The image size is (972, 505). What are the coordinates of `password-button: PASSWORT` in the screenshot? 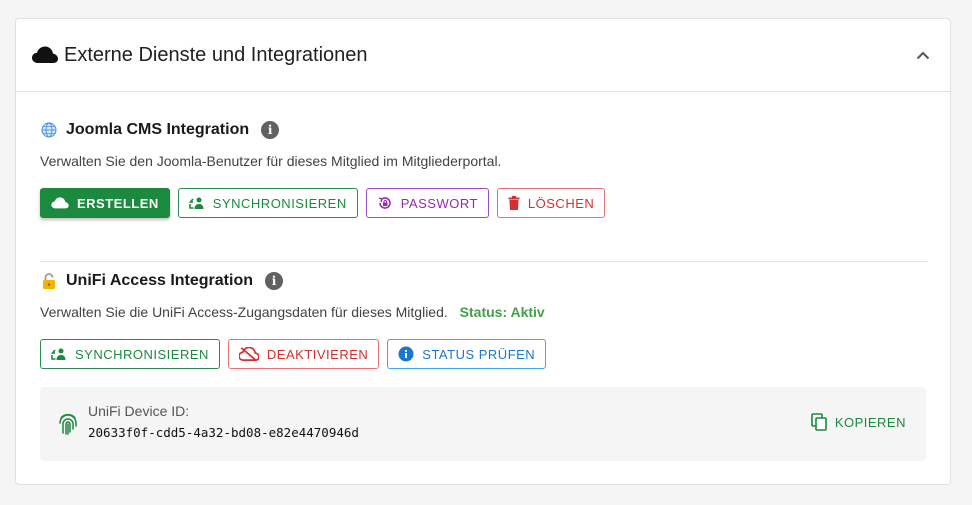 It's located at (427, 203).